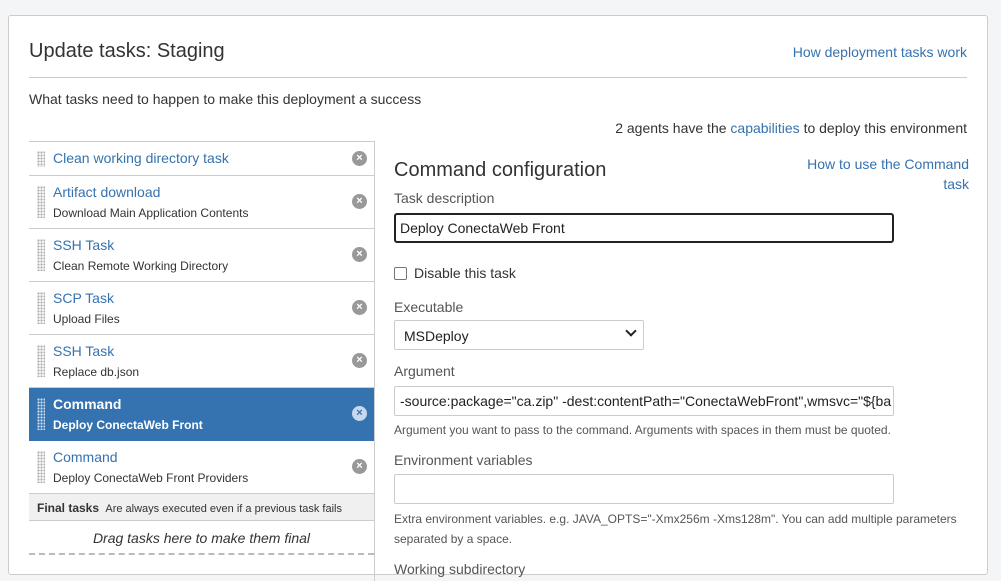  I want to click on agents-prefix: 2 agents have the, so click(671, 128).